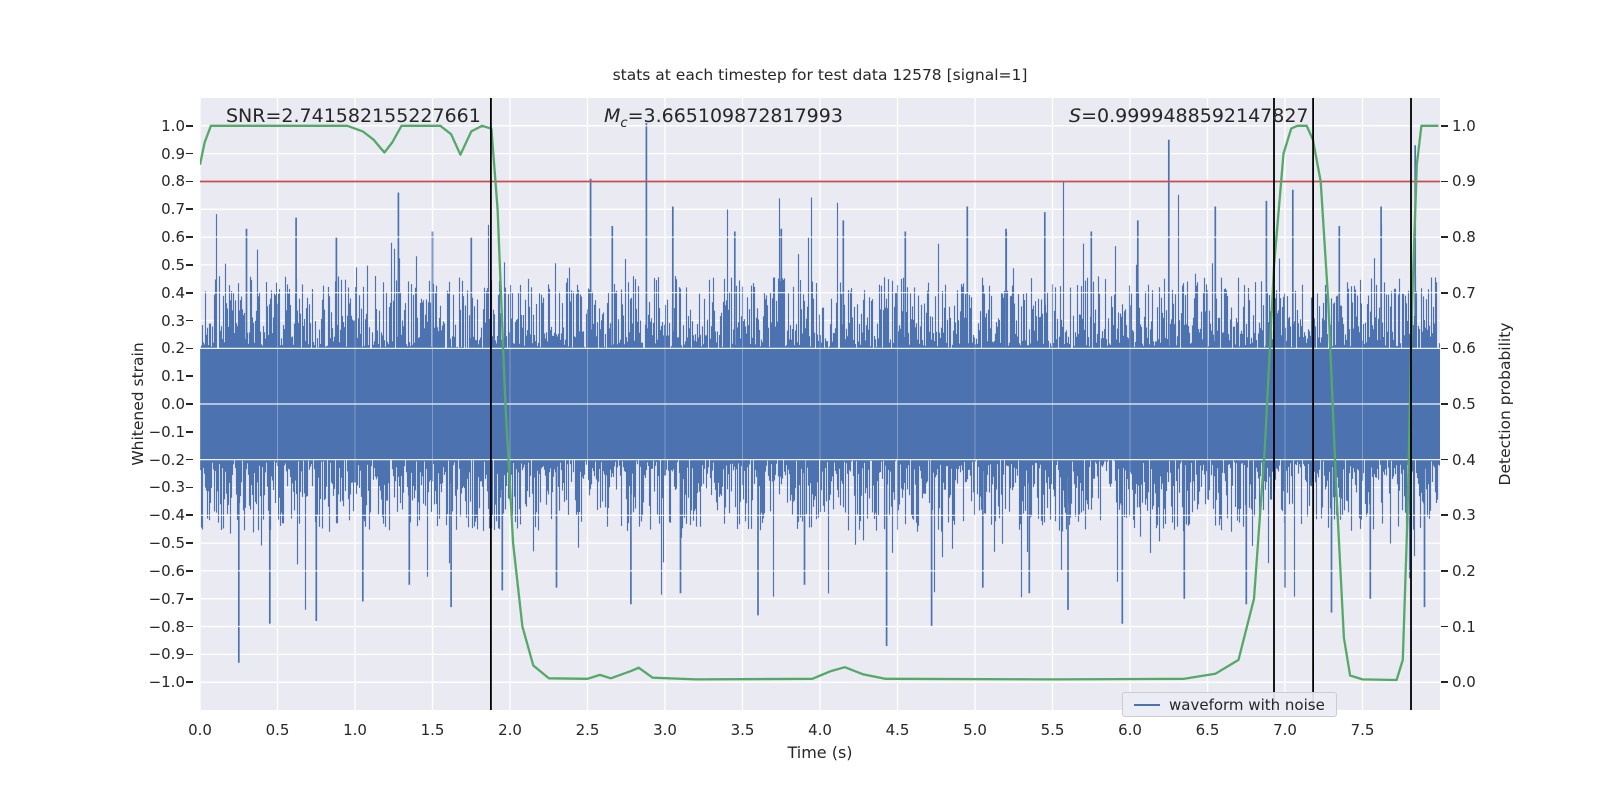 This screenshot has width=1600, height=800. What do you see at coordinates (166, 459) in the screenshot?
I see `y-left-tick-label: −0.2` at bounding box center [166, 459].